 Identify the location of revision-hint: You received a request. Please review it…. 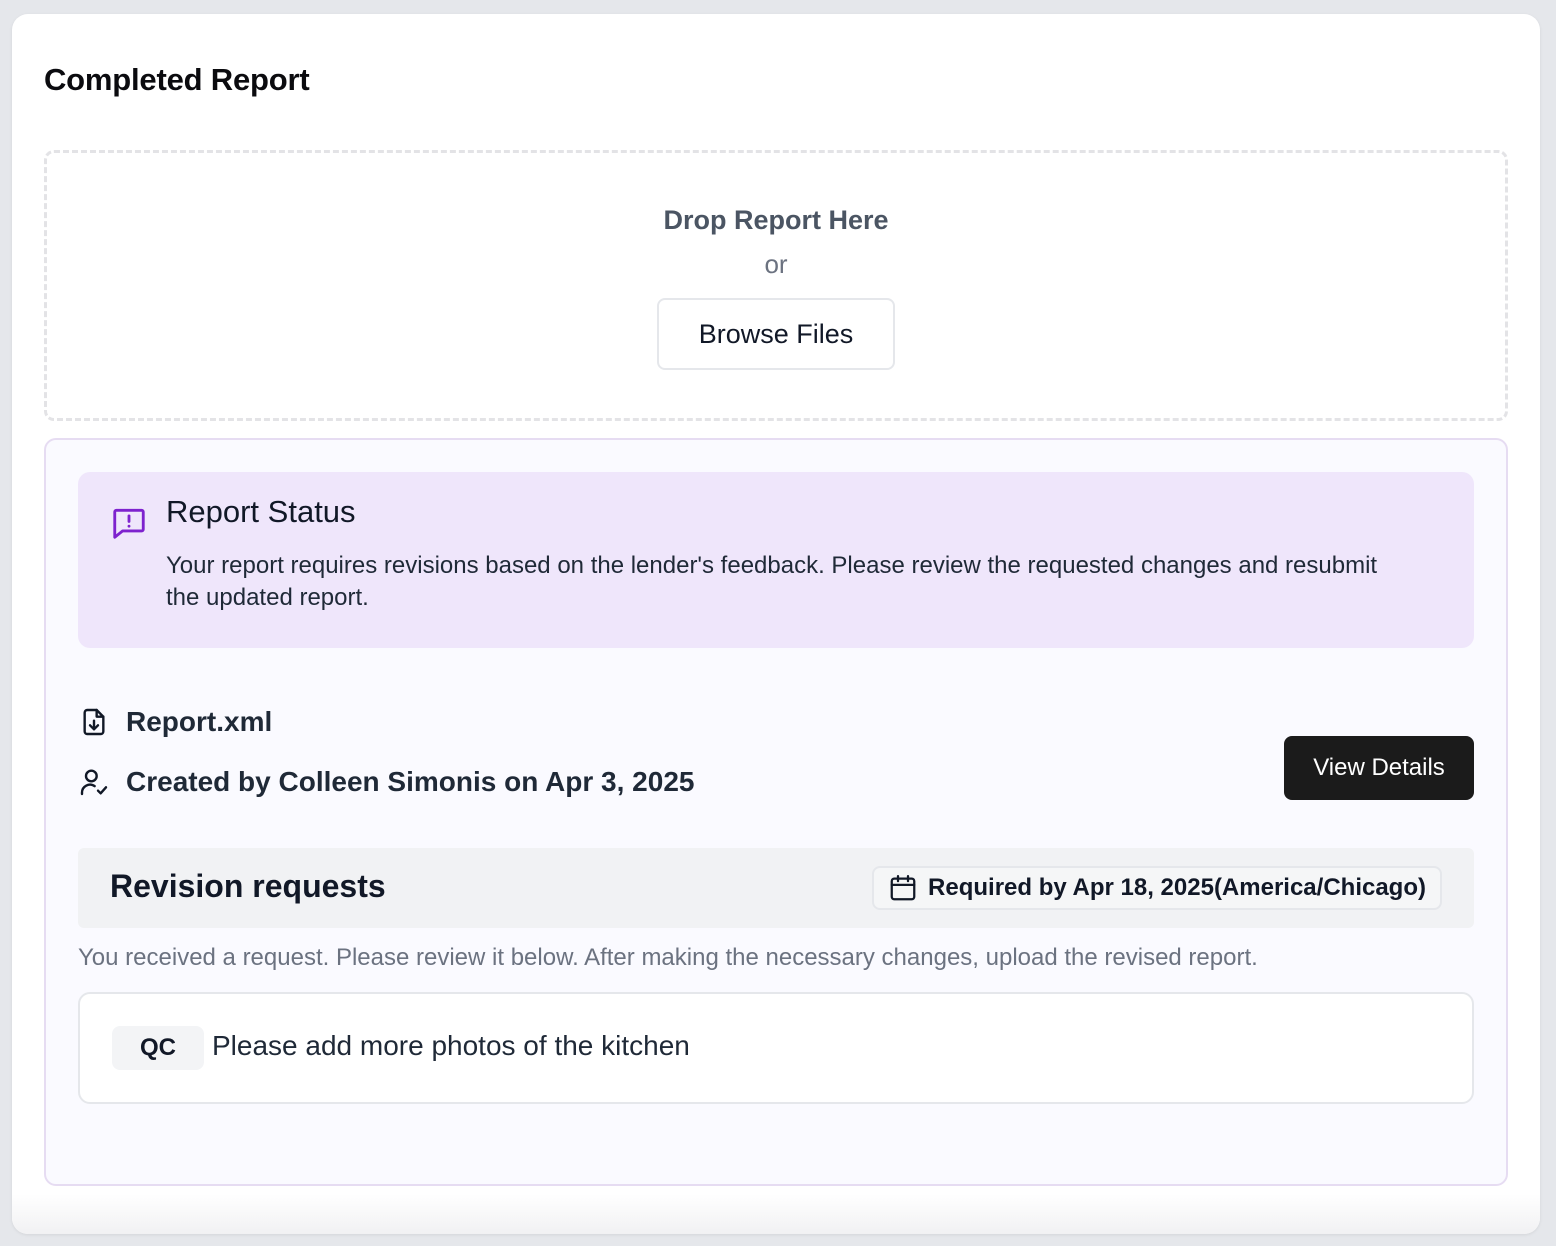
(668, 957).